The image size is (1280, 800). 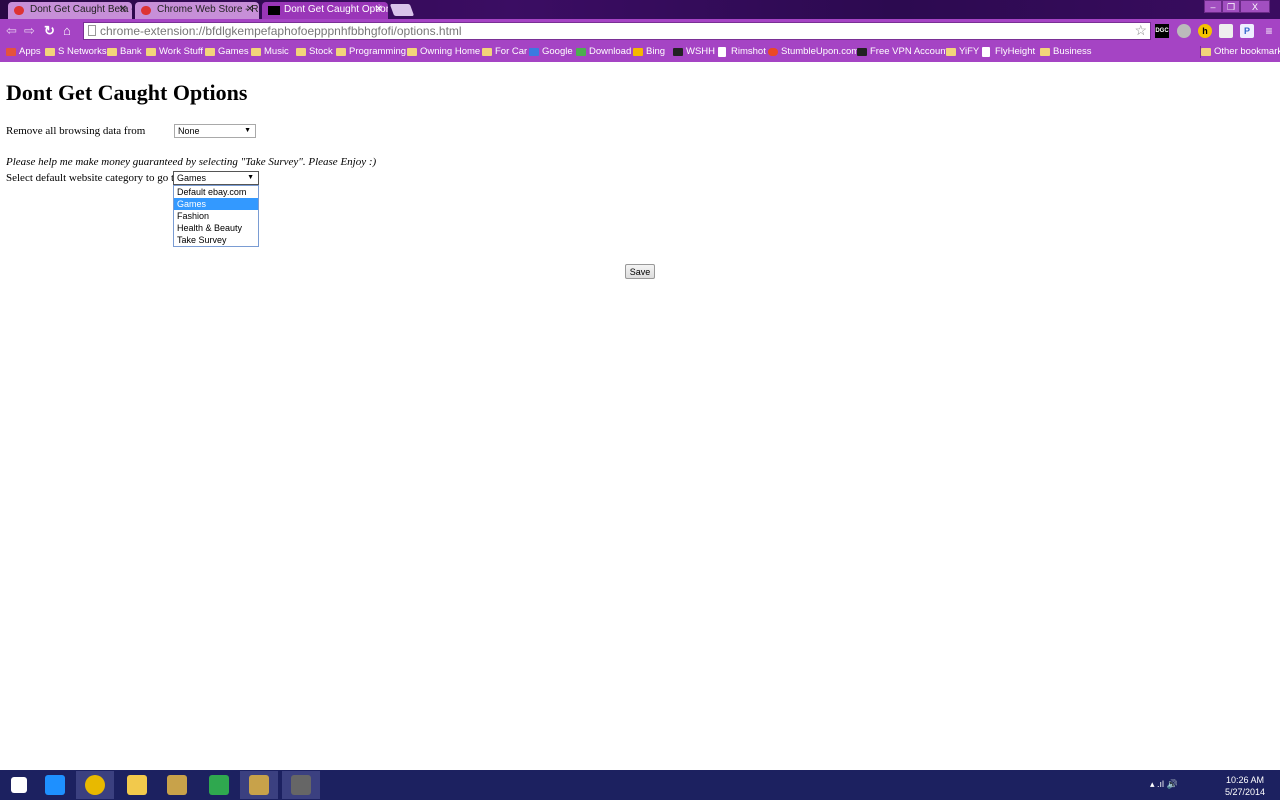 I want to click on tray-icons: ▴ .ıl 🔊, so click(x=1170, y=784).